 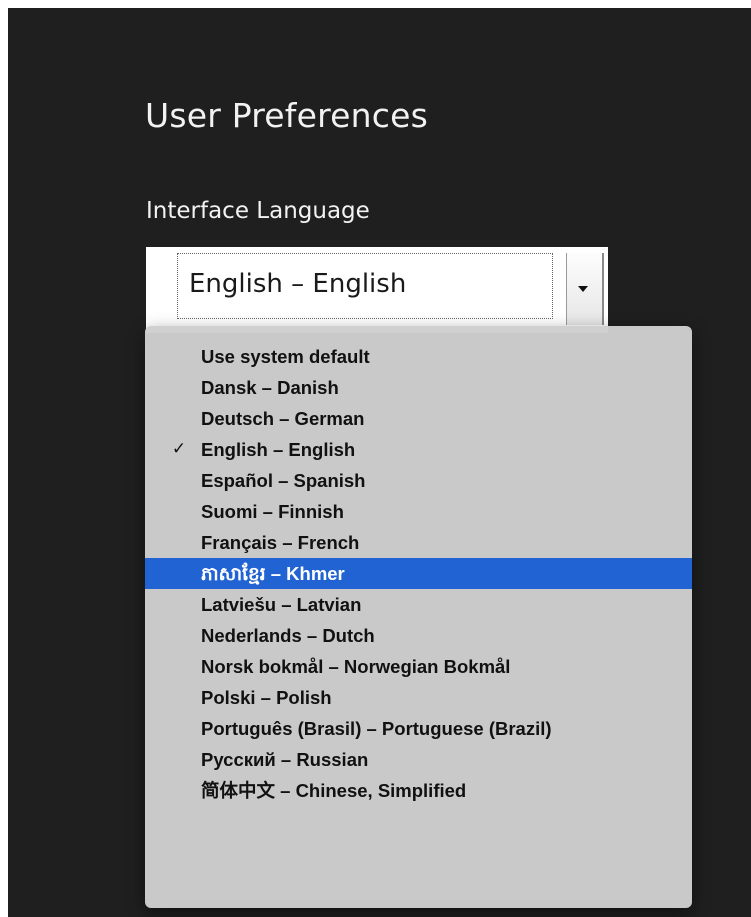 I want to click on selected-language-value: English – English, so click(x=298, y=284).